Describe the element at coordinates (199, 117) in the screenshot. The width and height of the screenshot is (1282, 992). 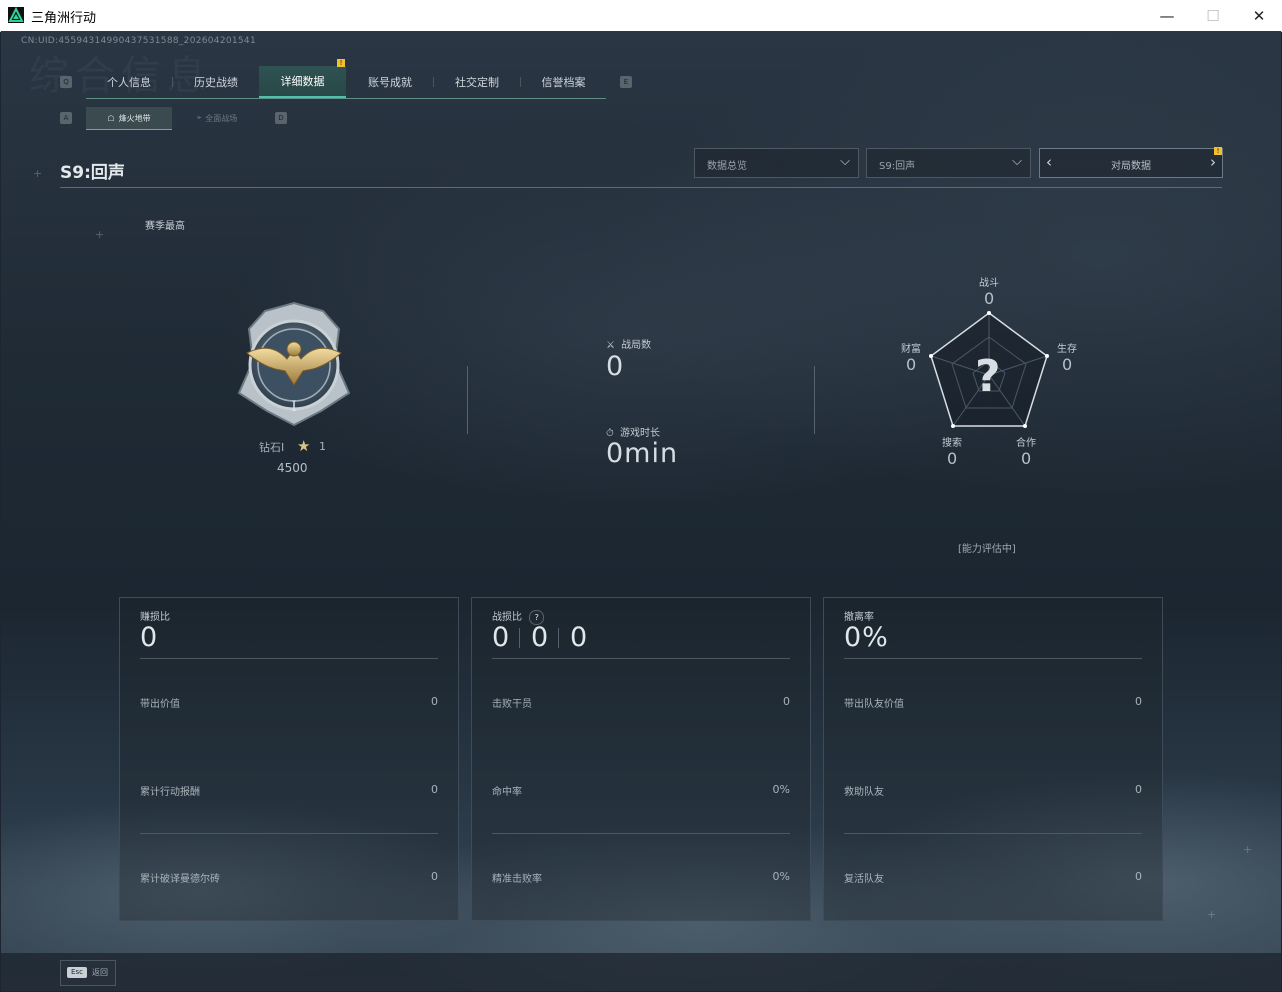
I see `crosshair-icon: ⌖` at that location.